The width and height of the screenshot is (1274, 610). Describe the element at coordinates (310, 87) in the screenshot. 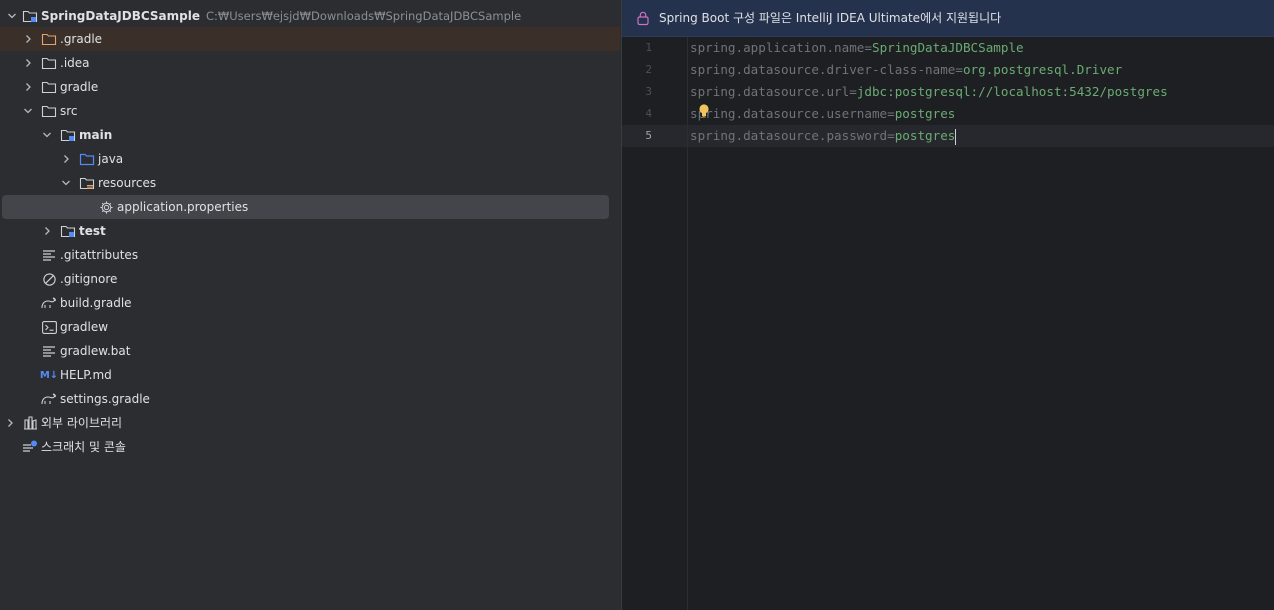

I see `tree-item-gradle: gradle` at that location.